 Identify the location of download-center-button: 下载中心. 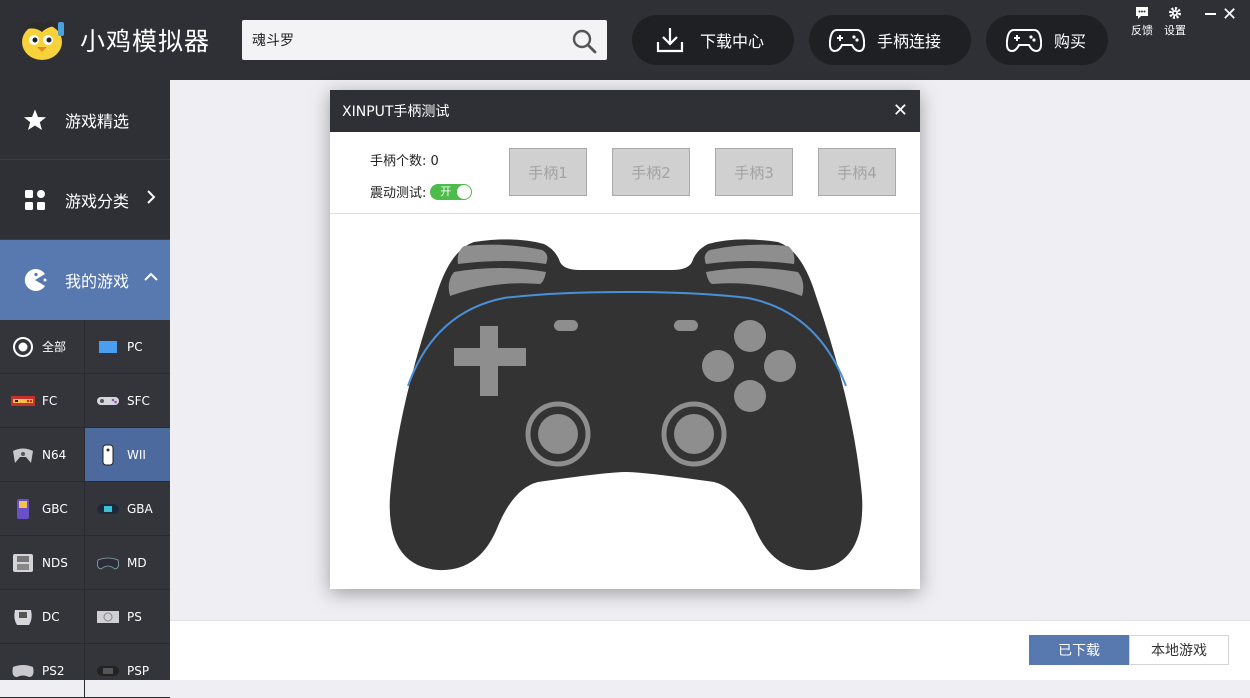
(713, 40).